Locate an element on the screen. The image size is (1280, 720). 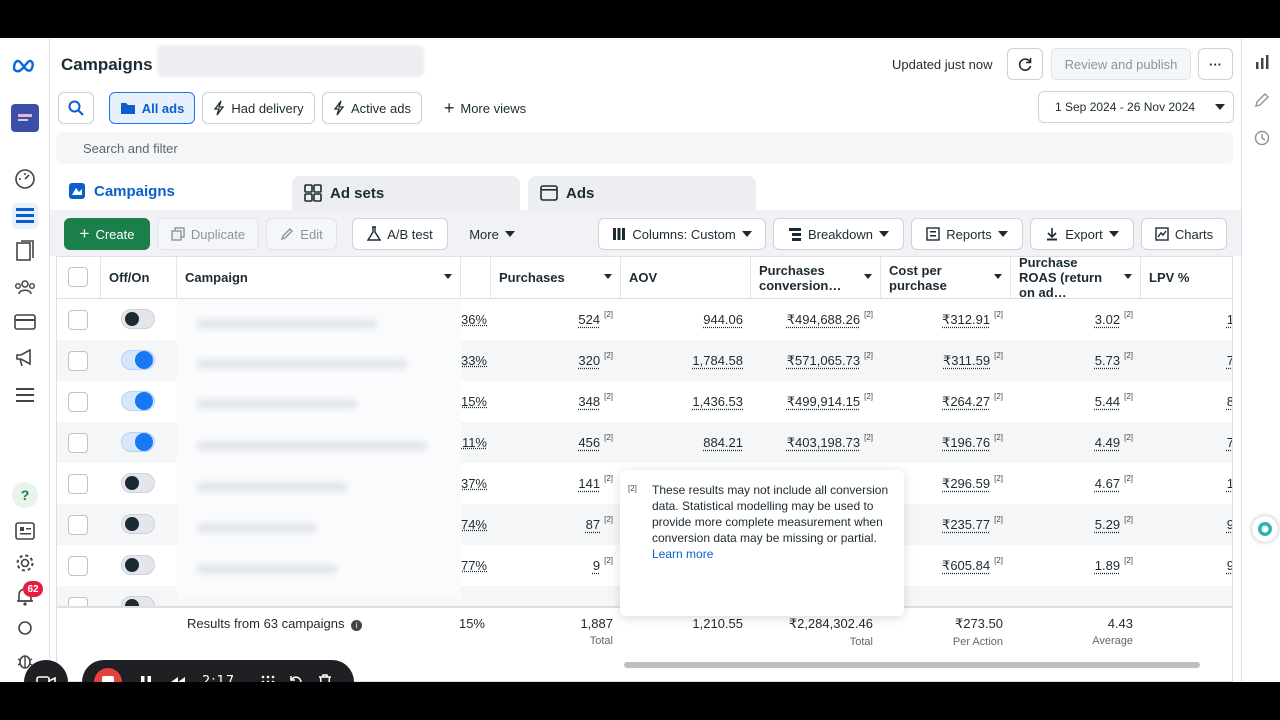
aov-header: AOV is located at coordinates (686, 278).